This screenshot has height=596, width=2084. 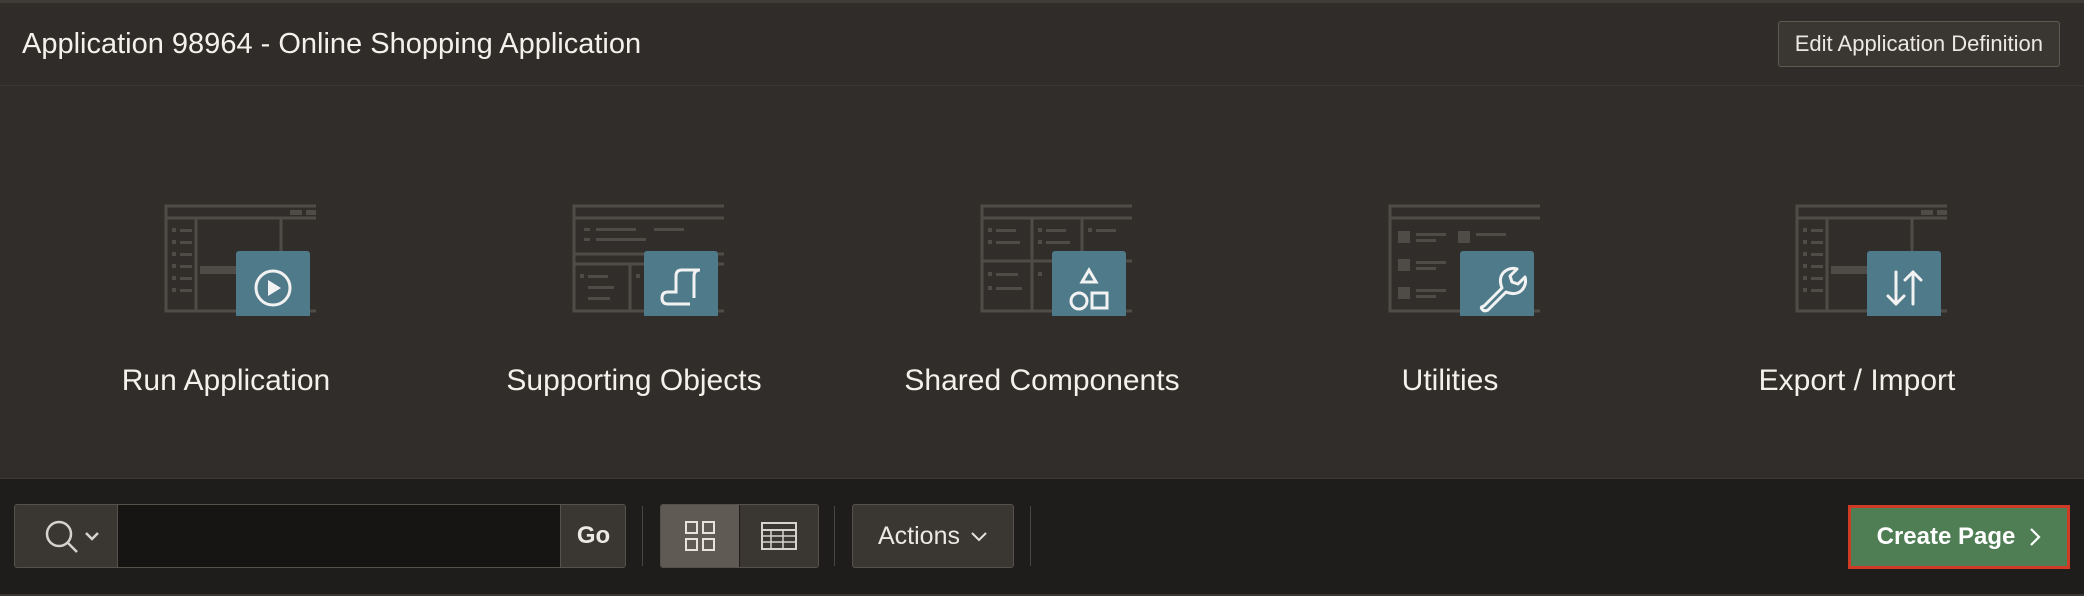 What do you see at coordinates (1857, 380) in the screenshot?
I see `tile-label: Export / Import` at bounding box center [1857, 380].